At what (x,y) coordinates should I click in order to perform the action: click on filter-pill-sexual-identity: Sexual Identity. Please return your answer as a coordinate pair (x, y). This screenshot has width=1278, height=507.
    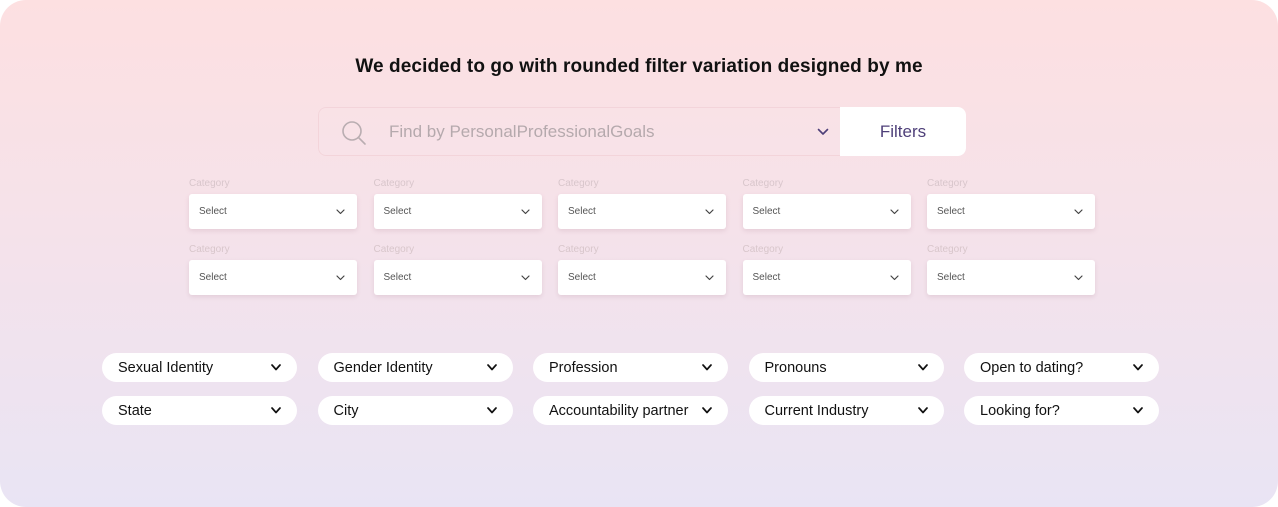
    Looking at the image, I should click on (199, 367).